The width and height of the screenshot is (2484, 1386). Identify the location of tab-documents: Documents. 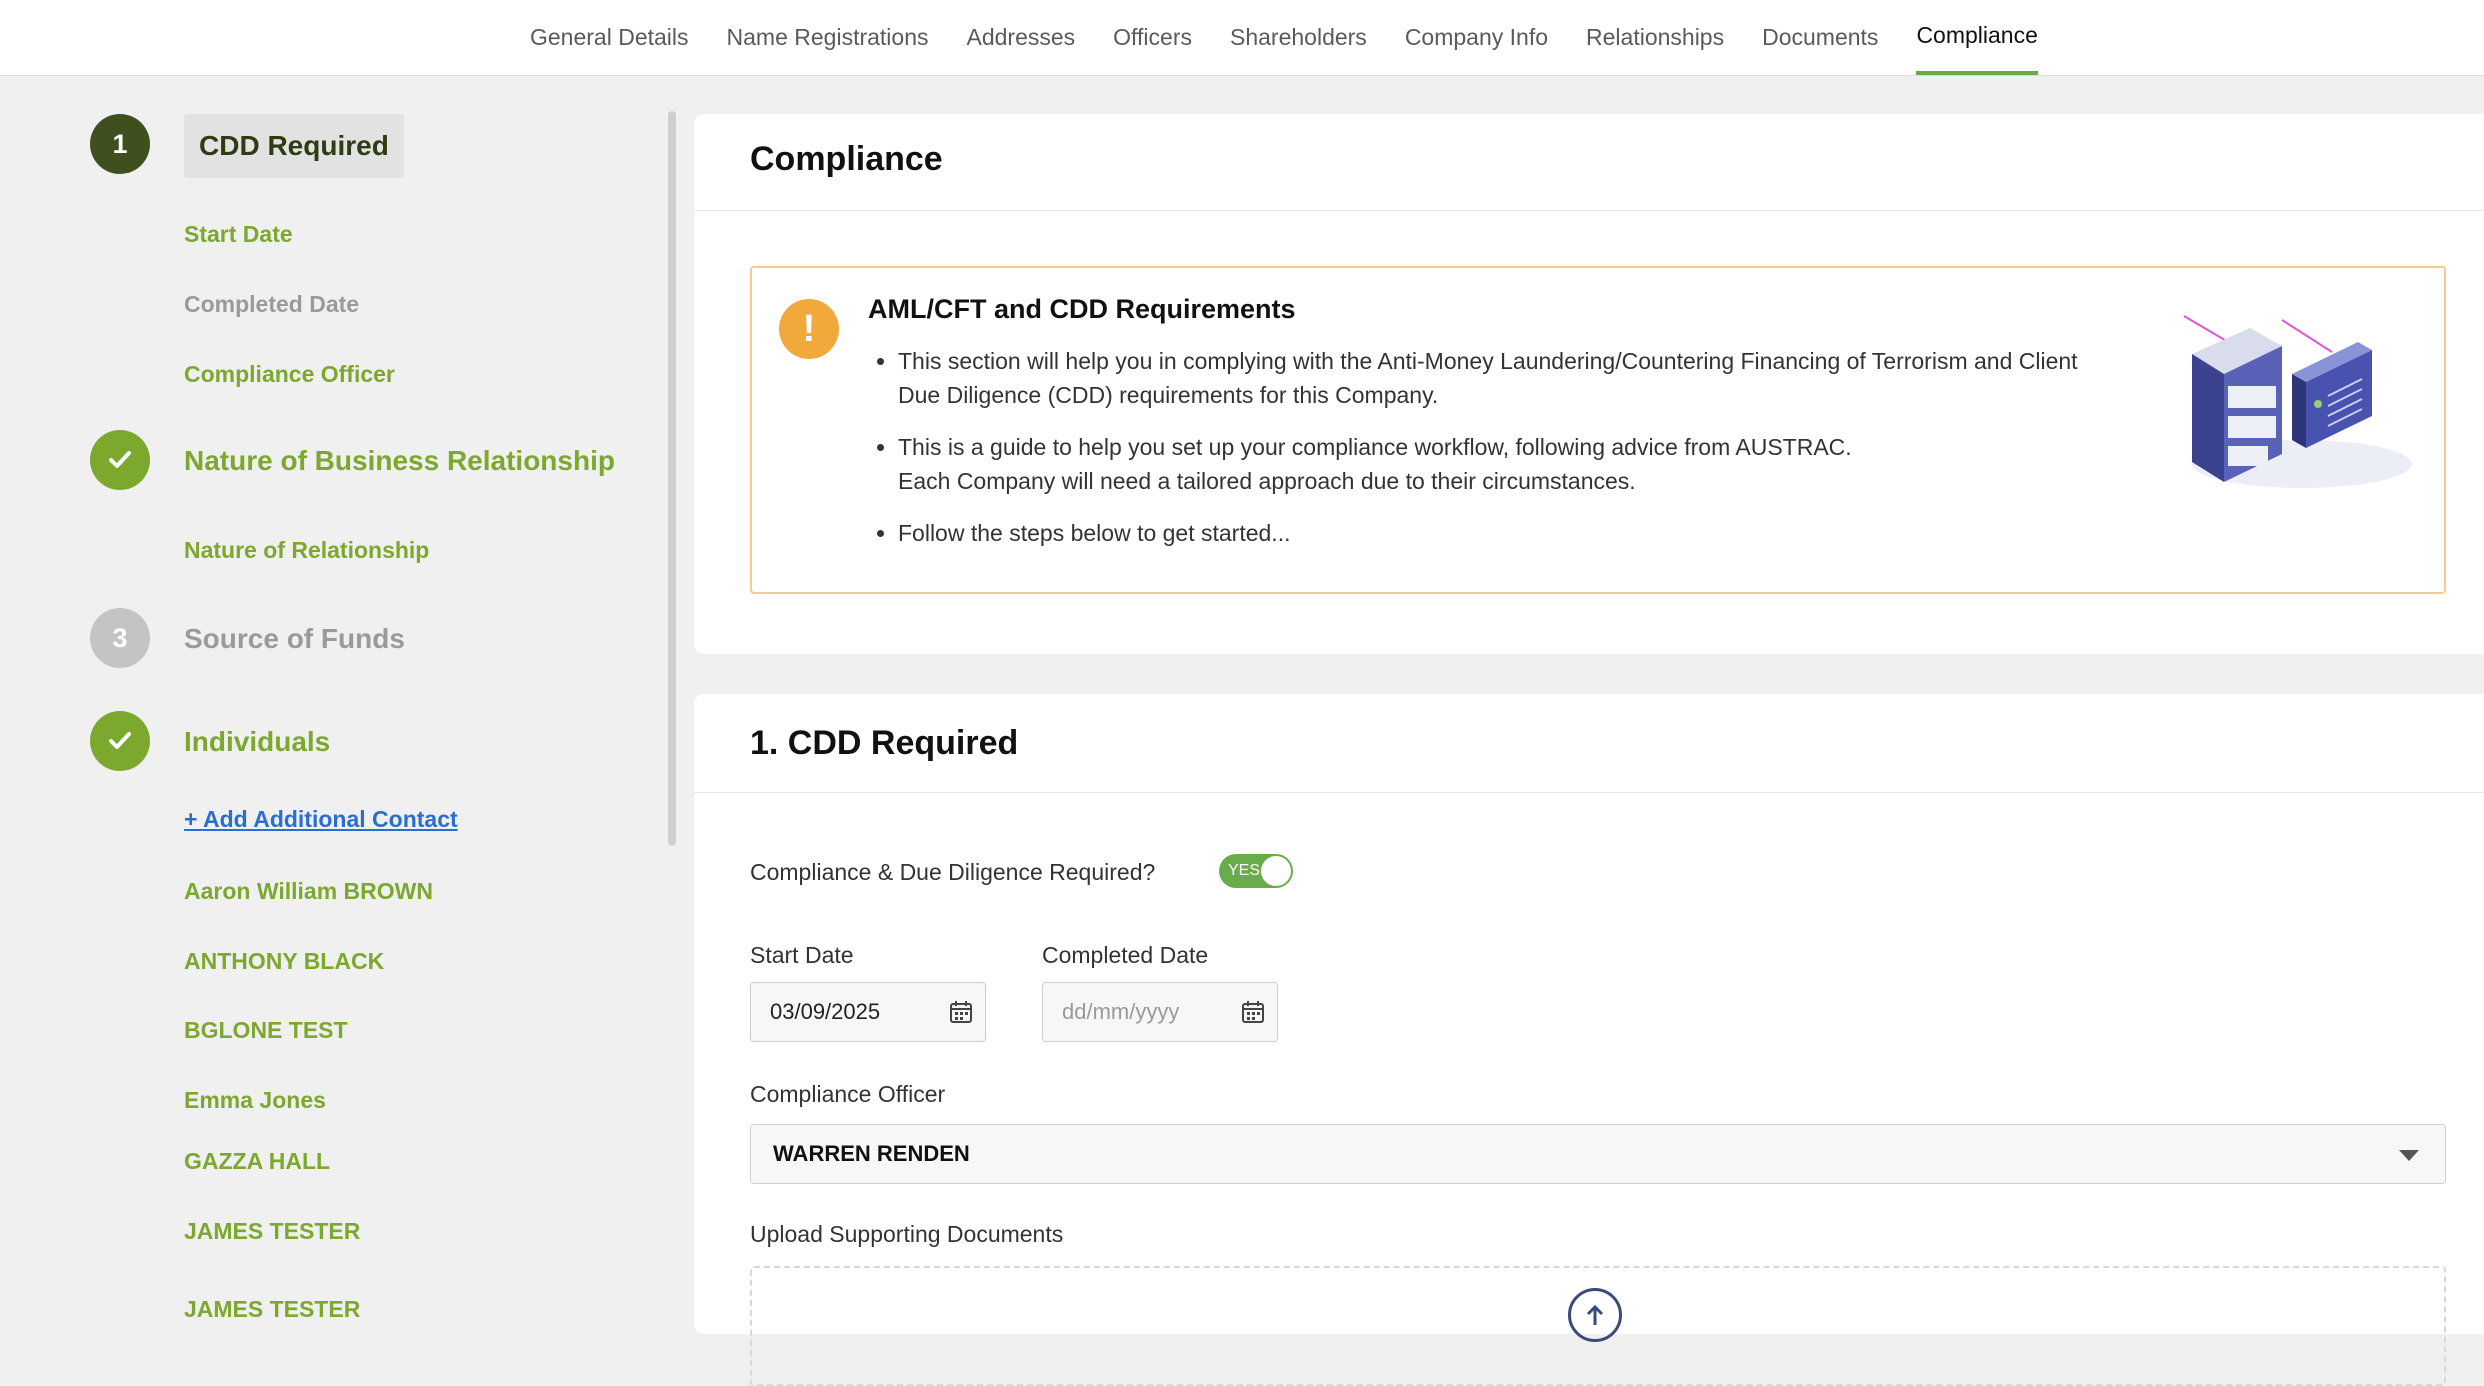
(1820, 37).